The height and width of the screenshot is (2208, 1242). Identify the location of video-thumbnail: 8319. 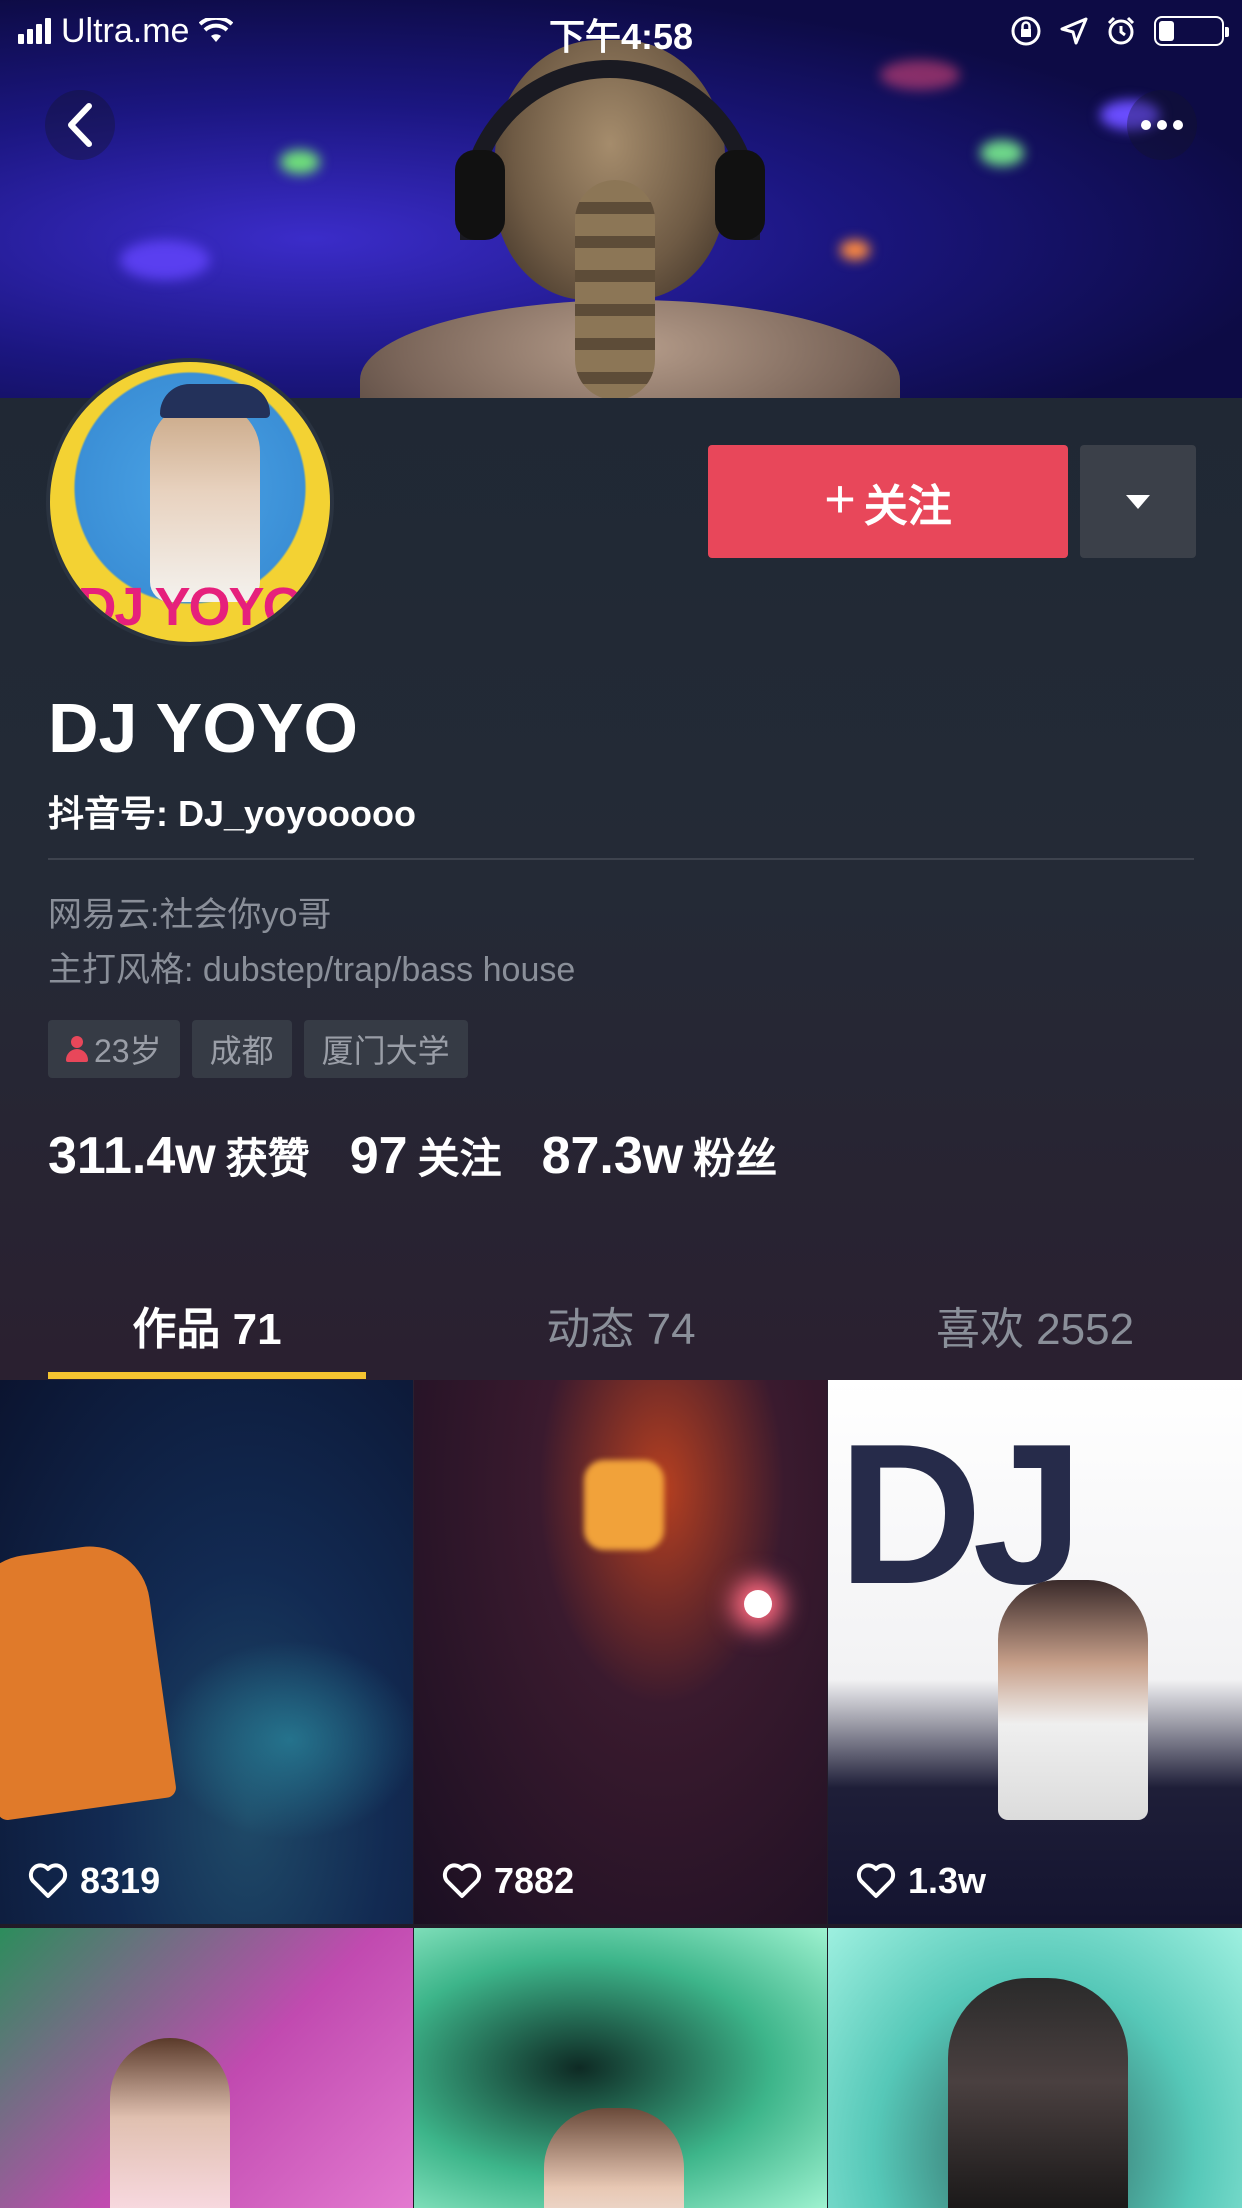
(206, 1652).